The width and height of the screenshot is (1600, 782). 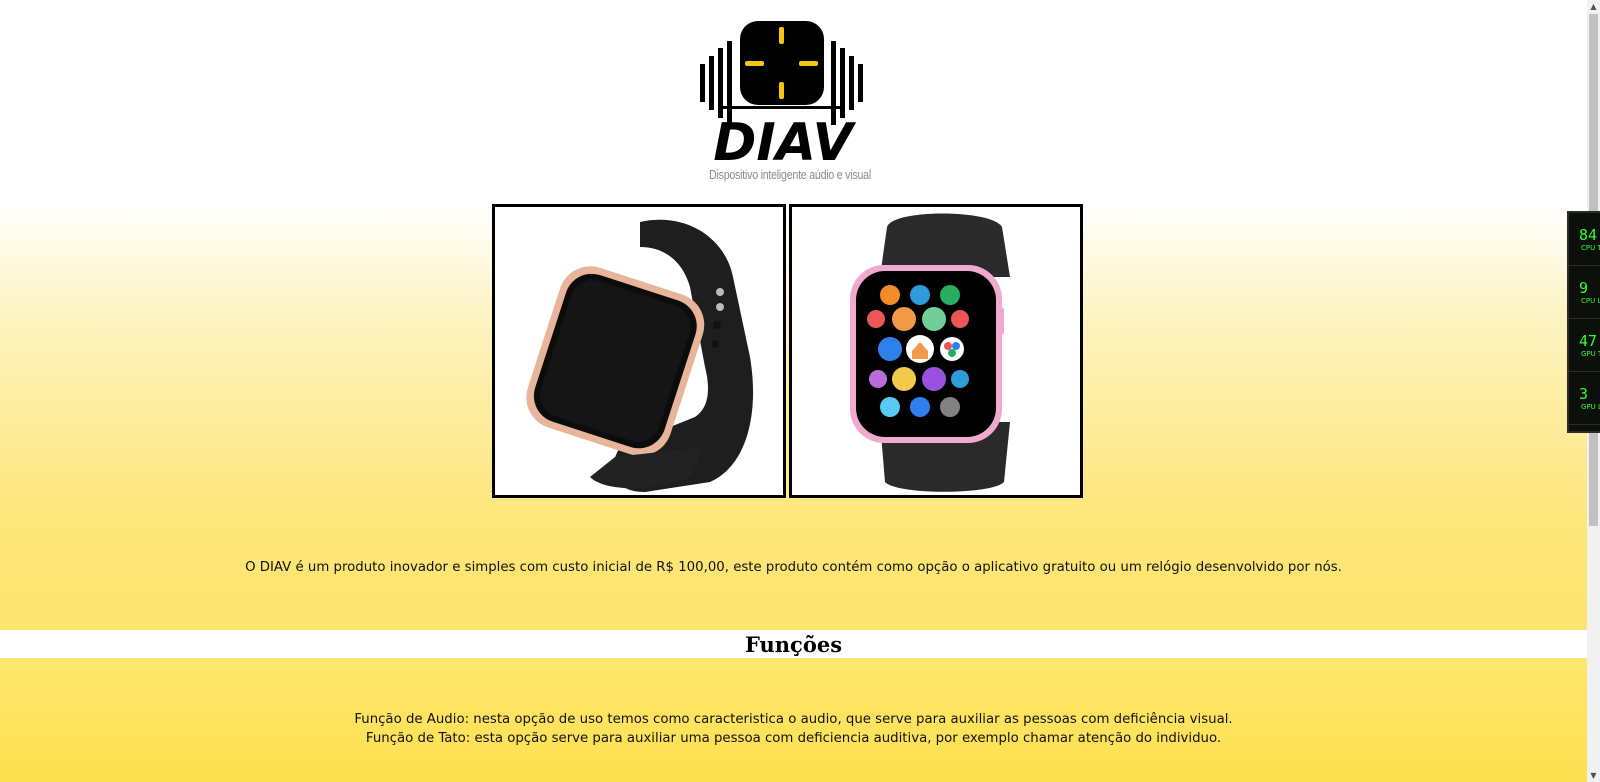 I want to click on monitor-gpu-temp: 47 GPU T, so click(x=1584, y=345).